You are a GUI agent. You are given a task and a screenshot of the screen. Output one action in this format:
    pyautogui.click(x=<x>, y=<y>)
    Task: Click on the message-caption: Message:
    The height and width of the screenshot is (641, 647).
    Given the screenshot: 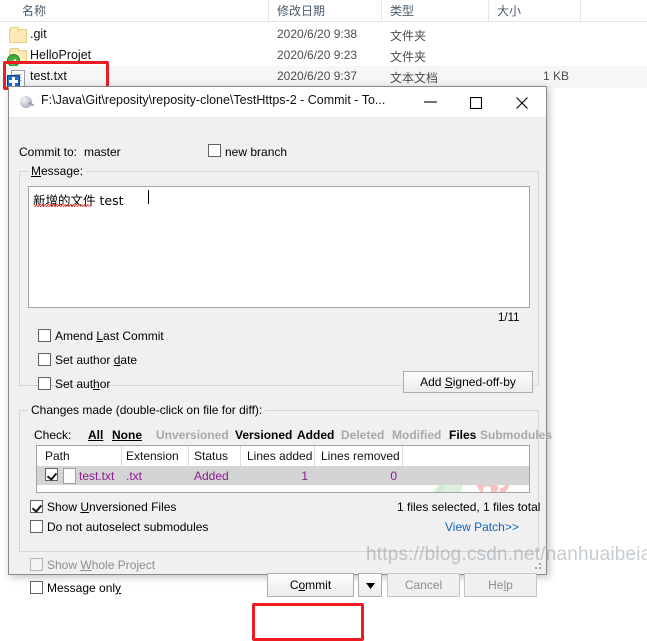 What is the action you would take?
    pyautogui.click(x=57, y=171)
    